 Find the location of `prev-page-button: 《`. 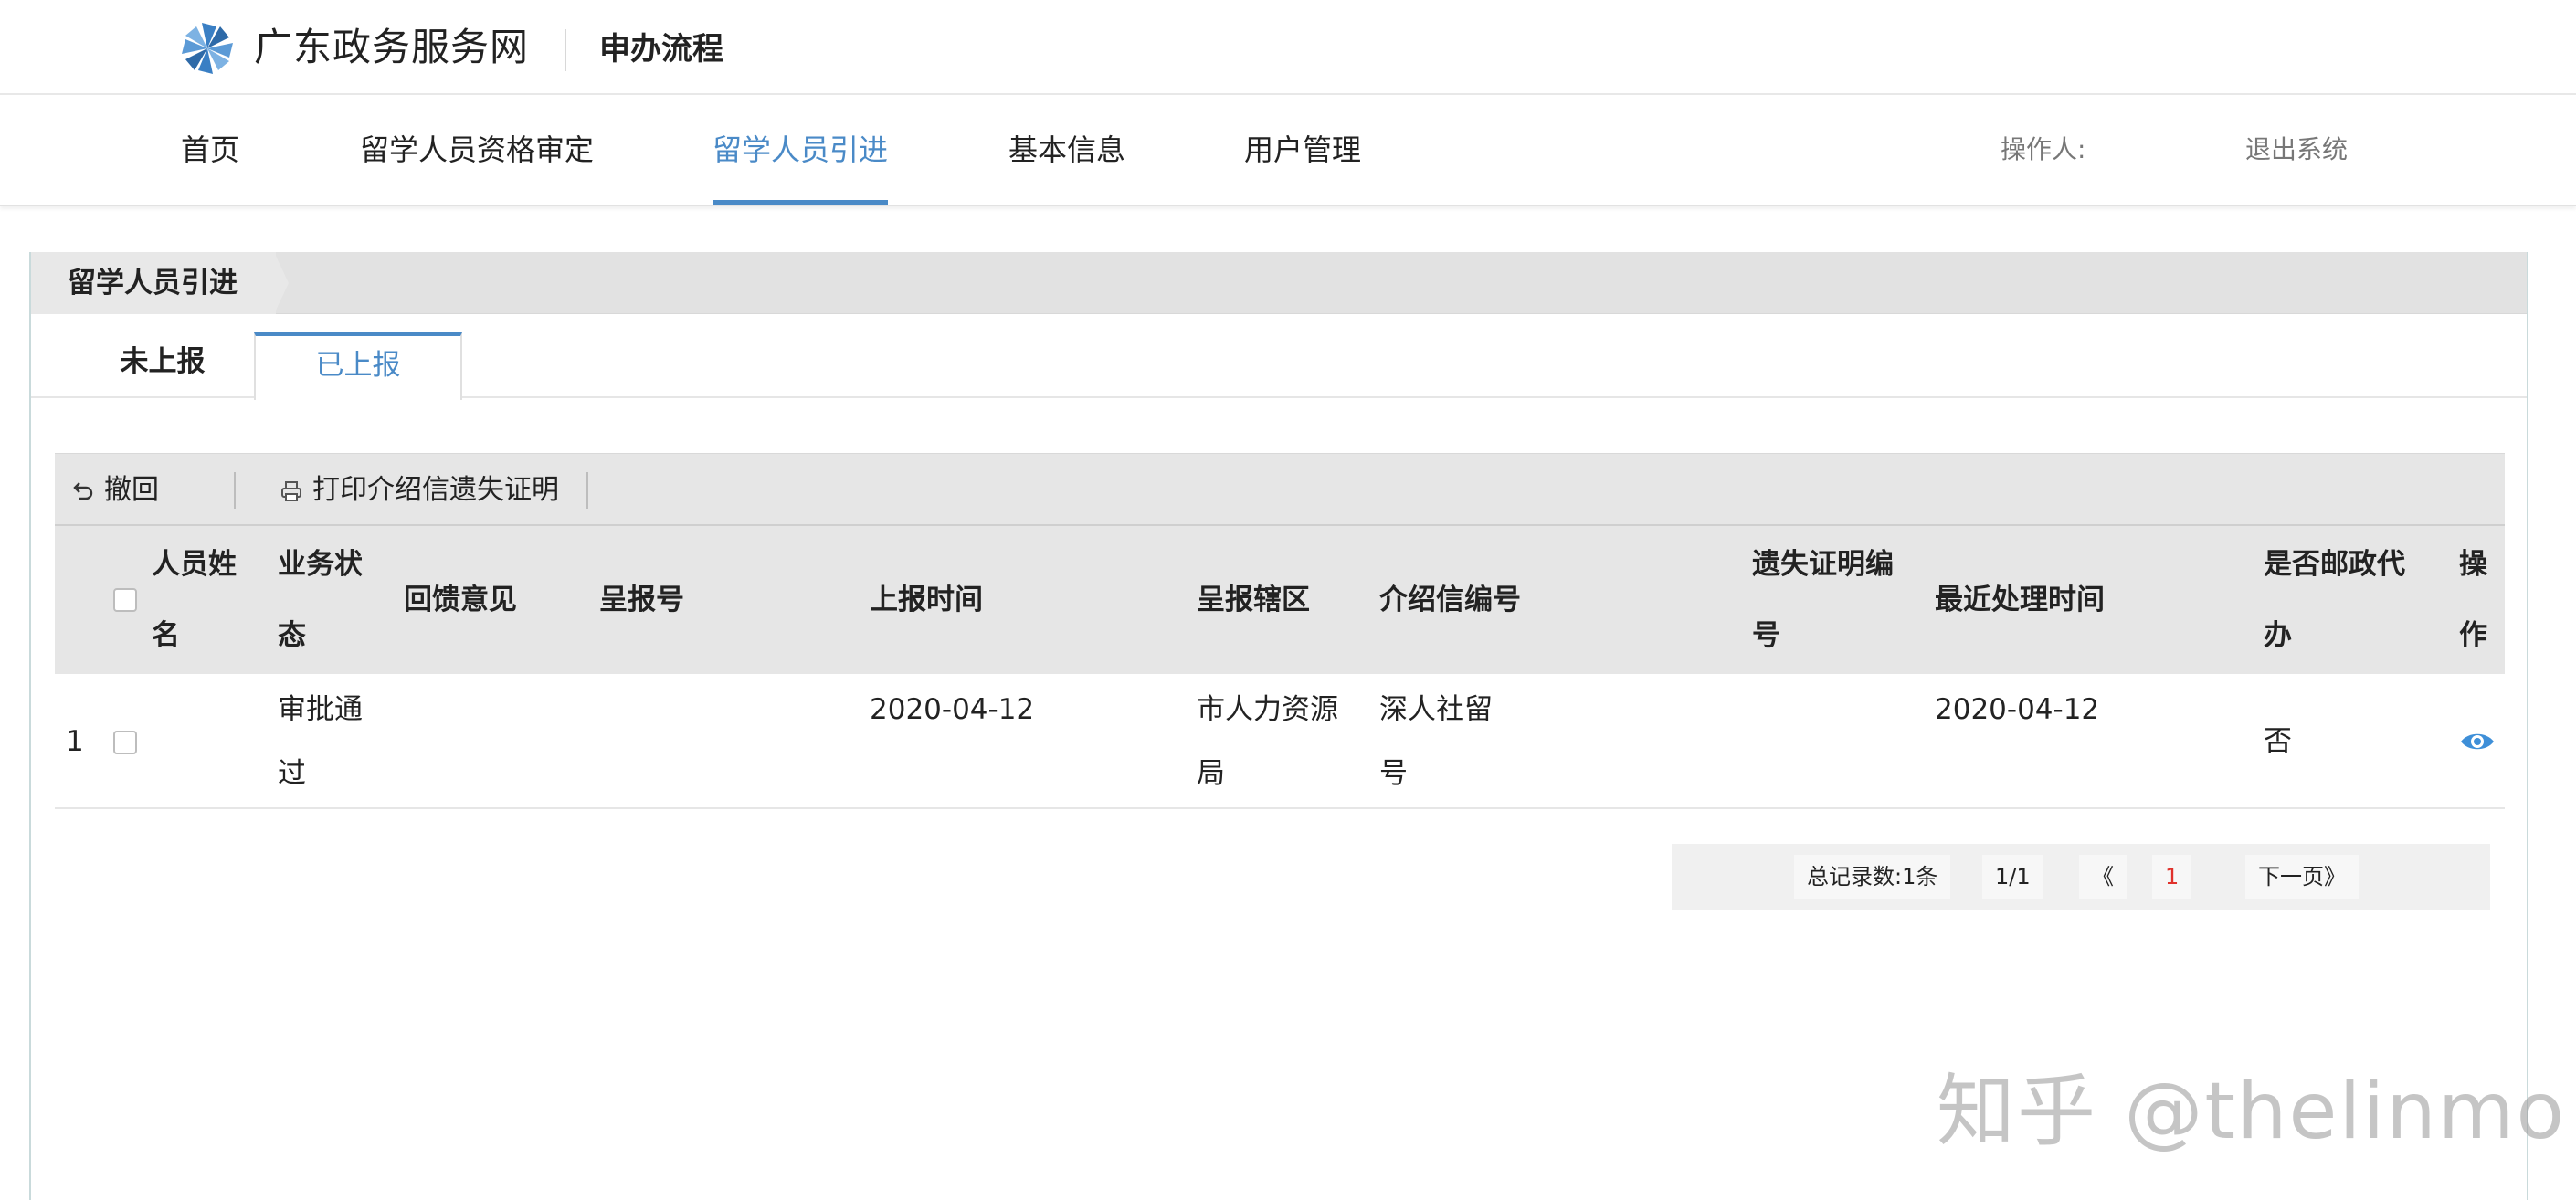

prev-page-button: 《 is located at coordinates (2103, 877).